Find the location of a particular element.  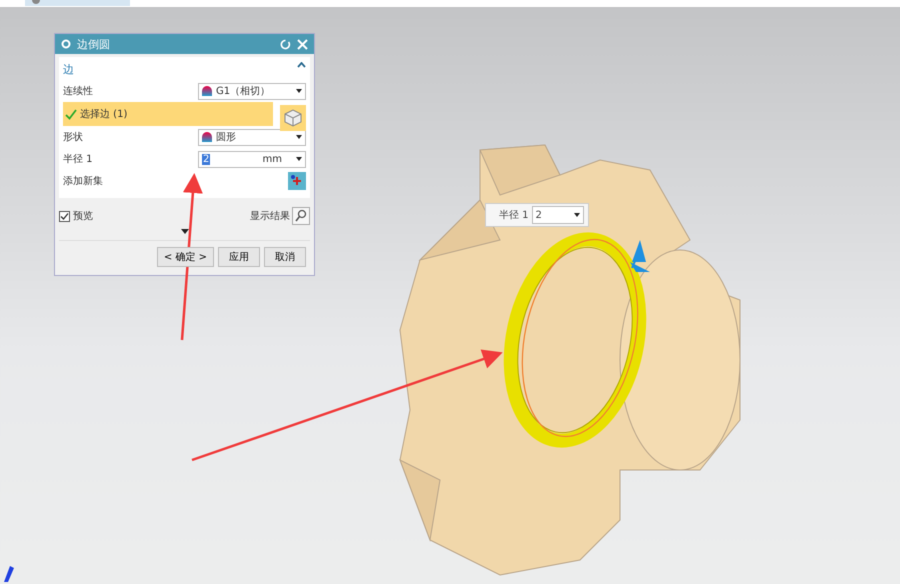

add-set-icon is located at coordinates (297, 181).